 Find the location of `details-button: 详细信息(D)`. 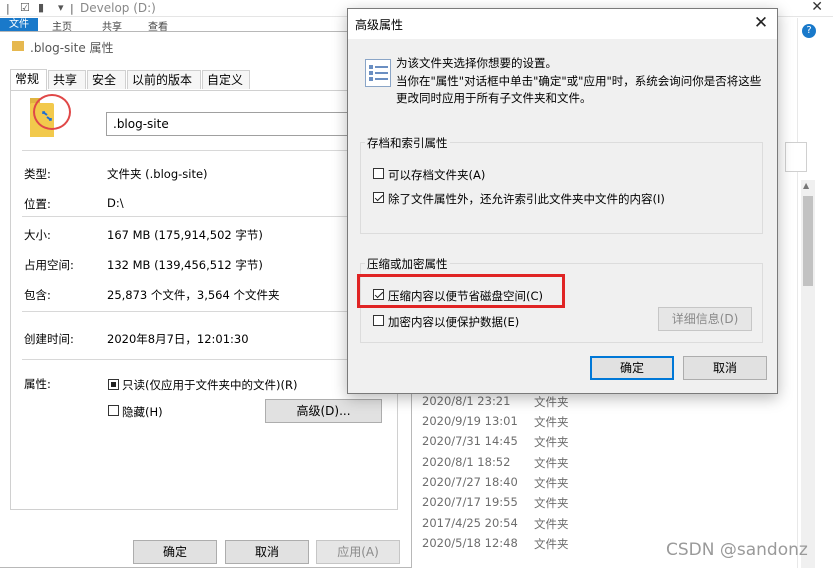

details-button: 详细信息(D) is located at coordinates (705, 319).